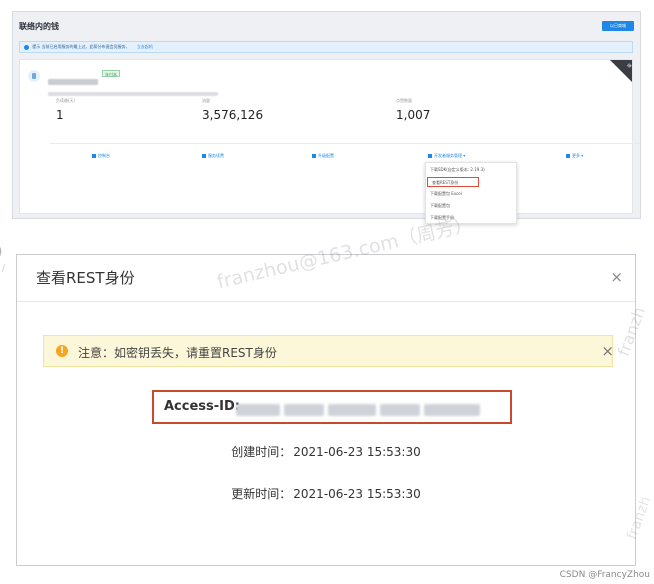  Describe the element at coordinates (204, 156) in the screenshot. I see `renew-icon` at that location.